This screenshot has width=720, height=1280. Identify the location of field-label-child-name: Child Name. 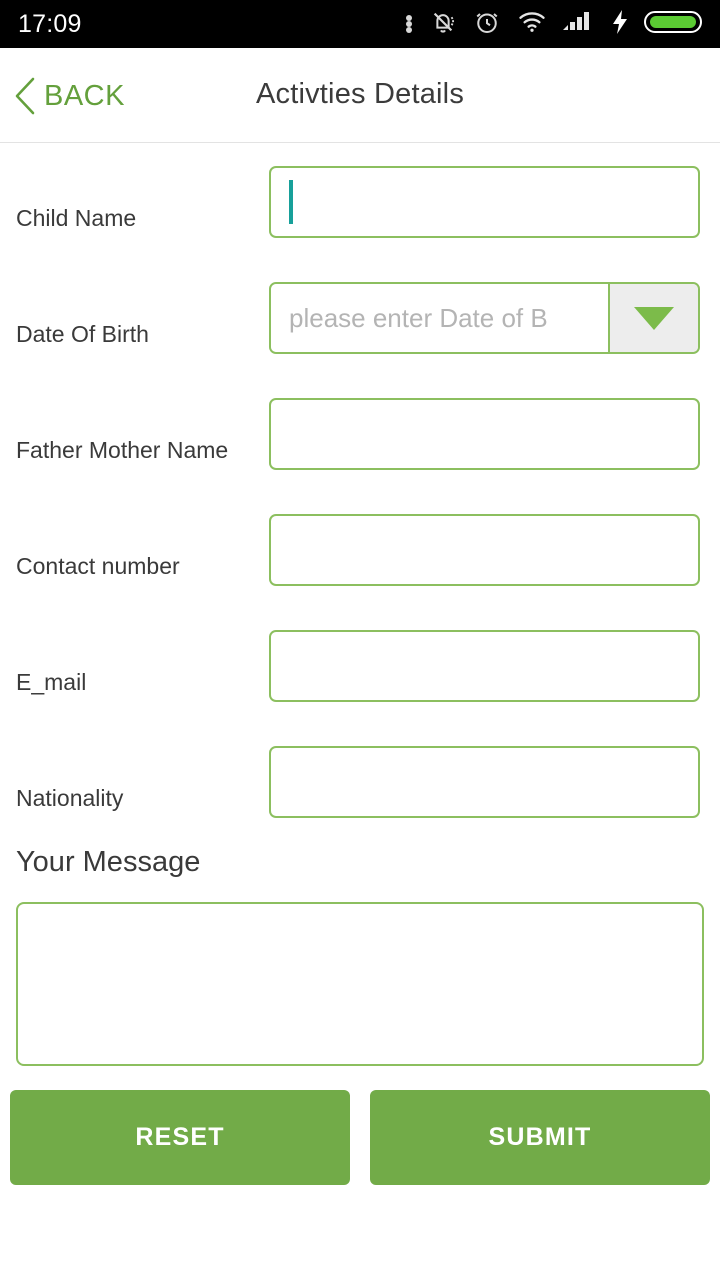
(76, 218).